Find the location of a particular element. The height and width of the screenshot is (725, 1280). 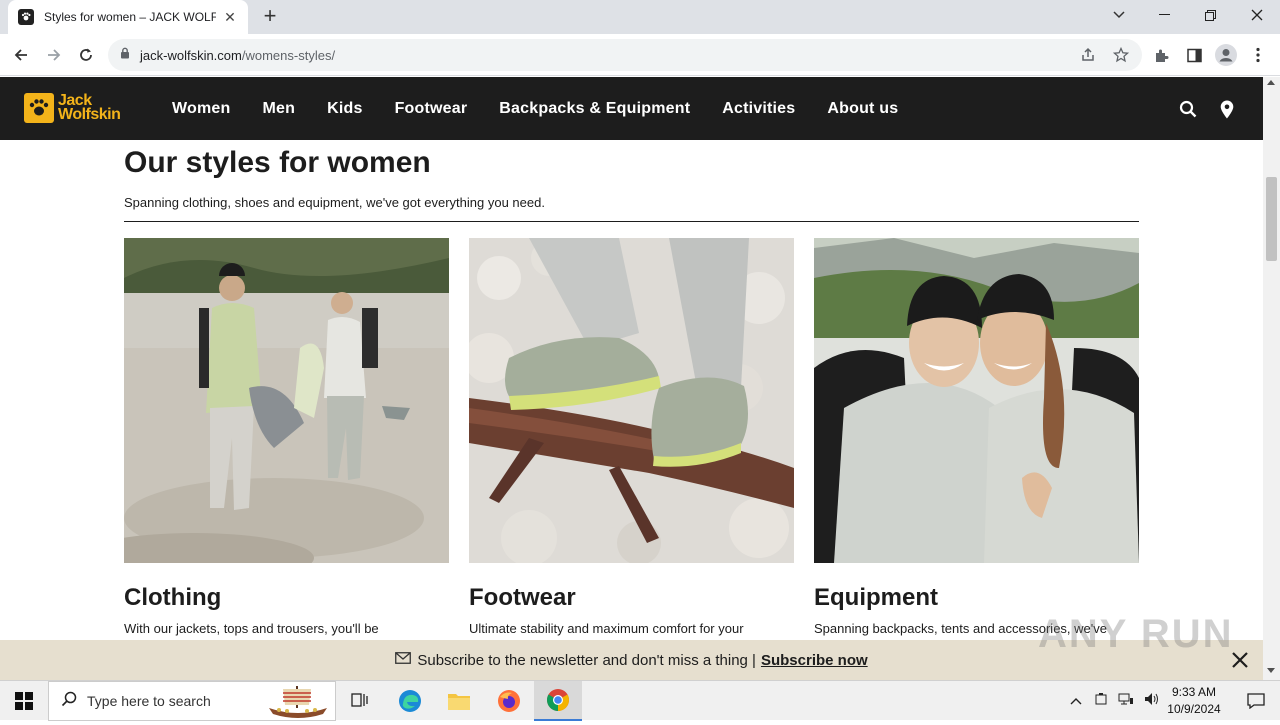

taskbar-clock: 9:33 AM 10/9/2024 is located at coordinates (1194, 701).